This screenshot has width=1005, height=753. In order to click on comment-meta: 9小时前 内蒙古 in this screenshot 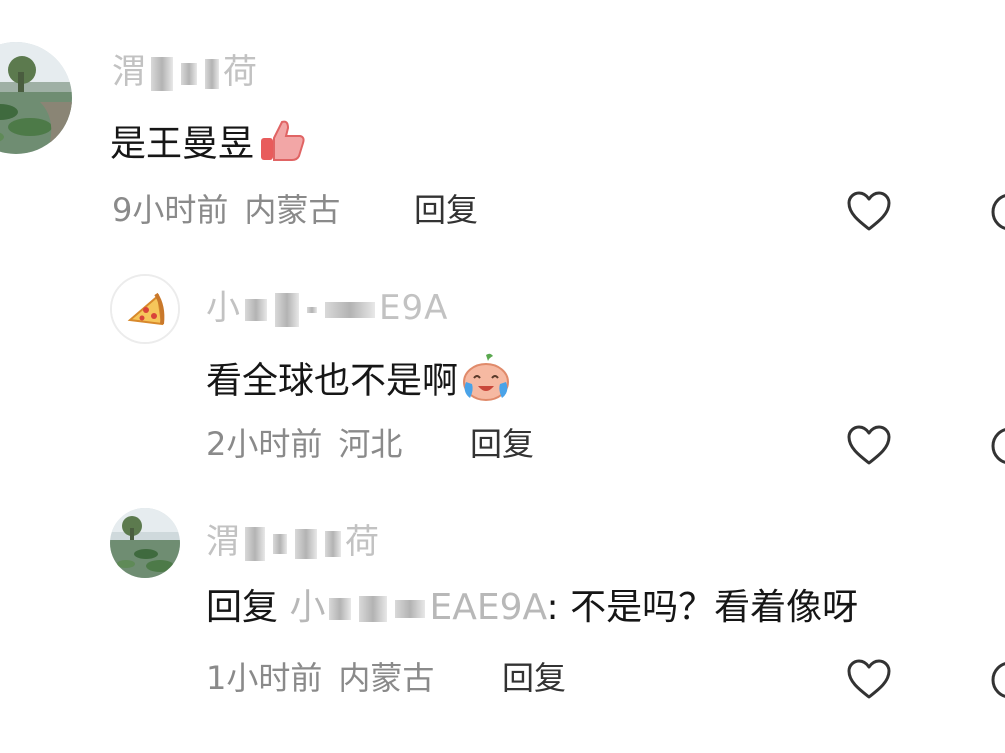, I will do `click(226, 210)`.